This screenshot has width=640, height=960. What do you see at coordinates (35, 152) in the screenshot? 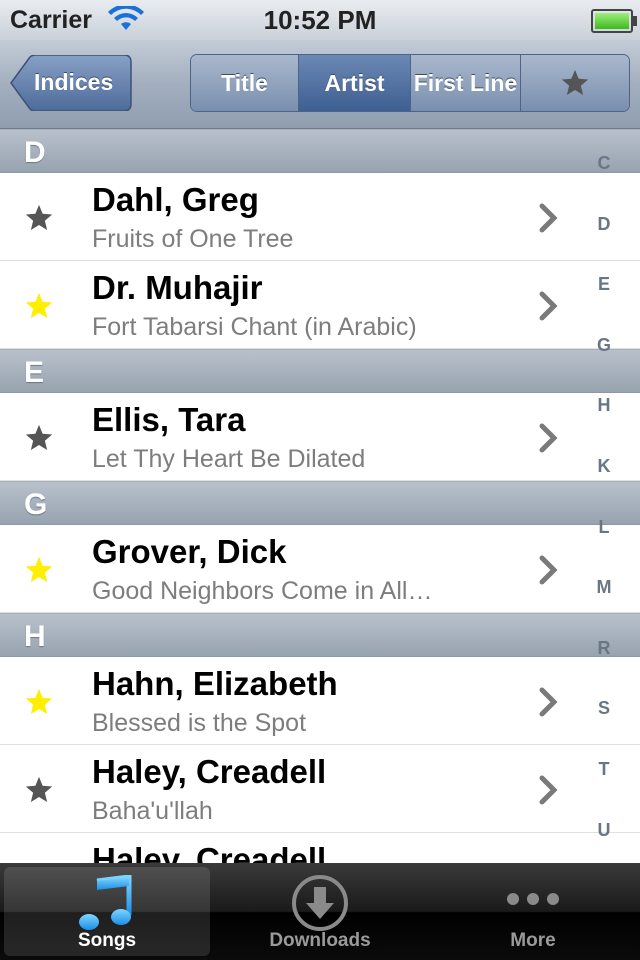
I see `section-letter: D` at bounding box center [35, 152].